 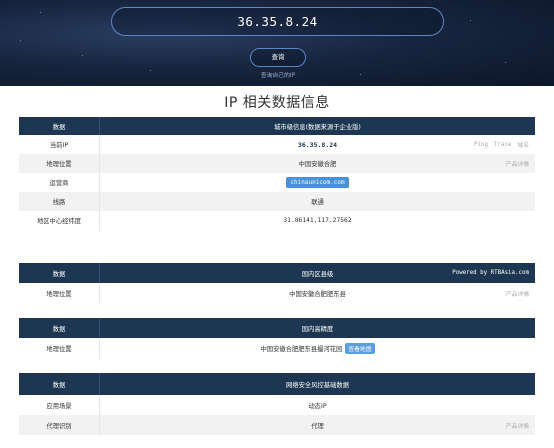 I want to click on location-value: 中国安徽合肥, so click(x=317, y=164).